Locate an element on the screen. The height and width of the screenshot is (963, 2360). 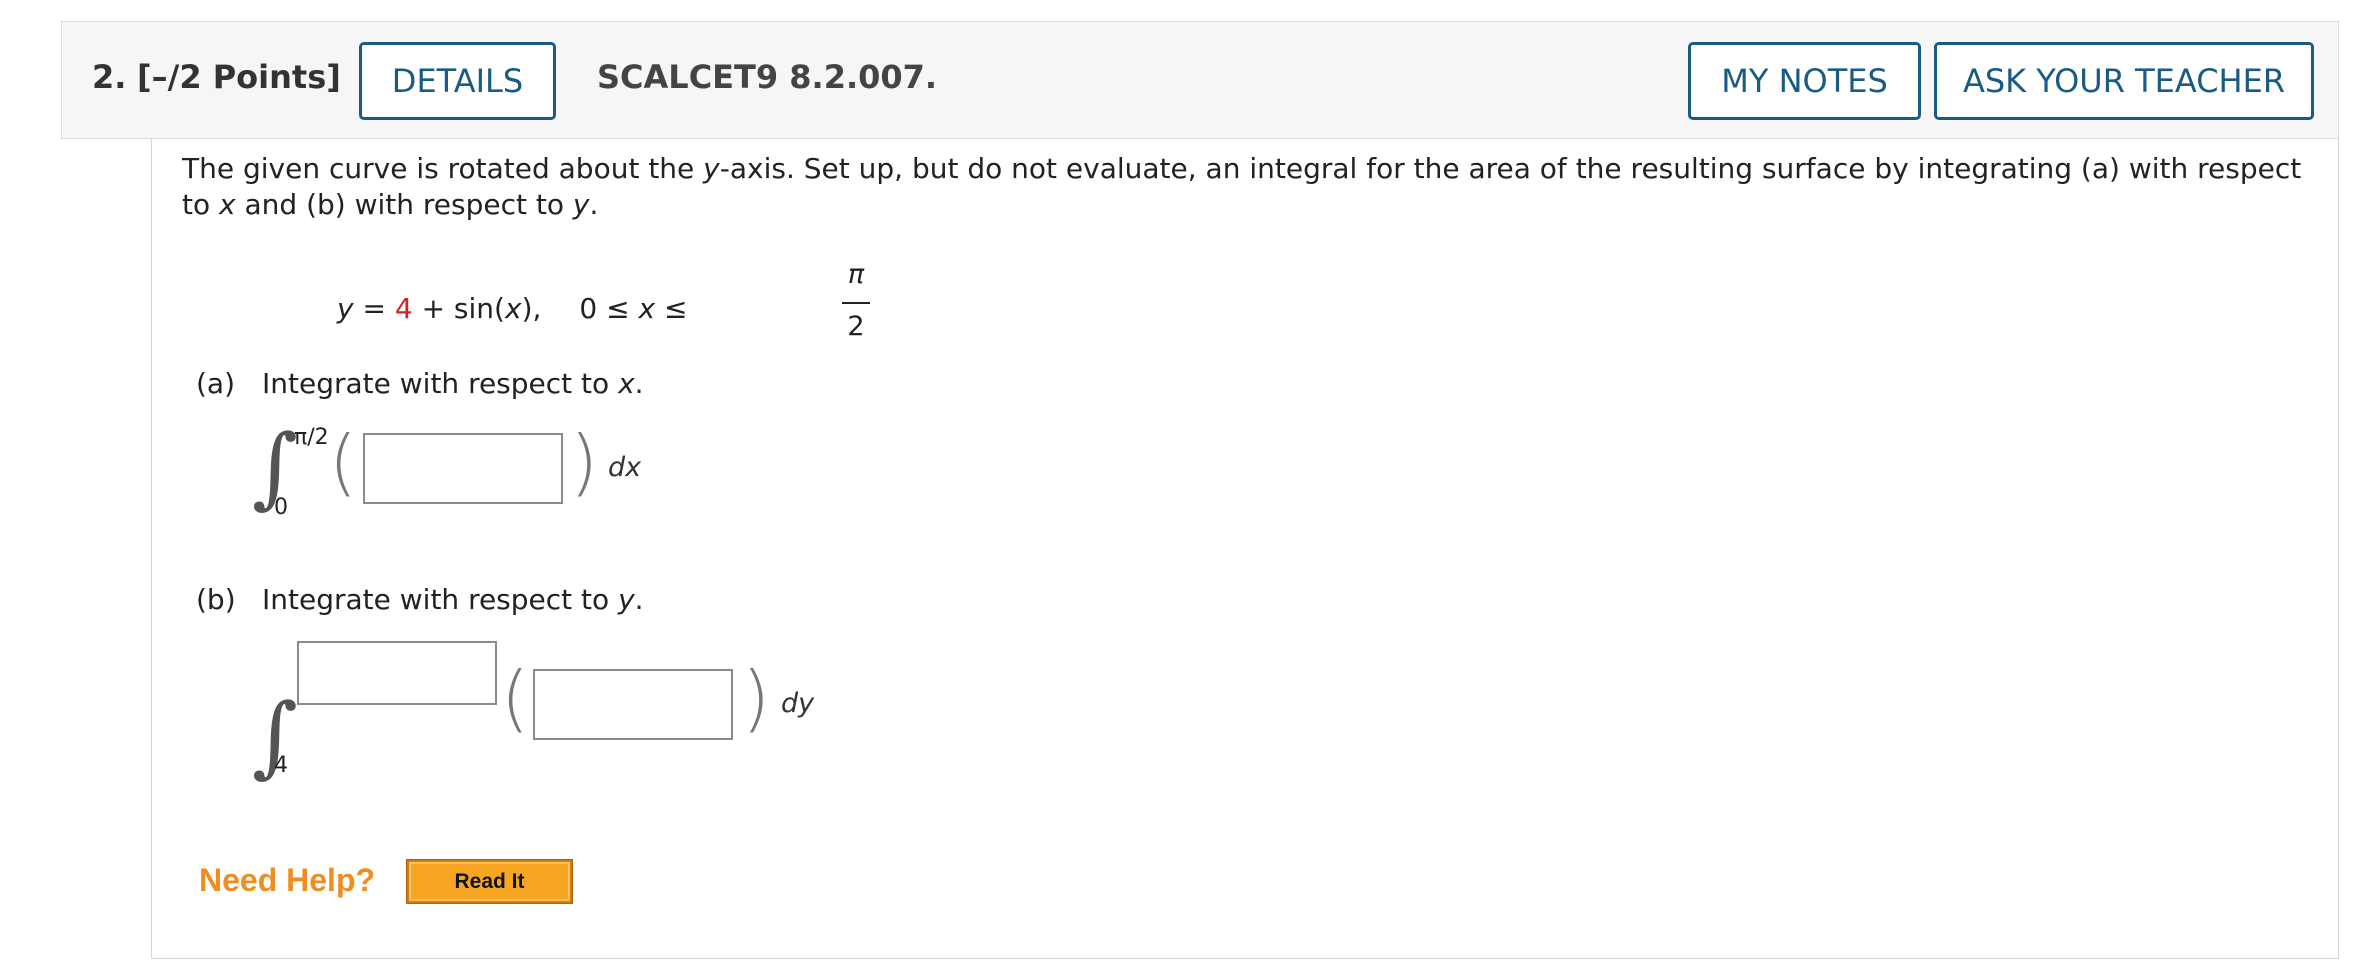
lower-limit: 0 is located at coordinates (281, 507).